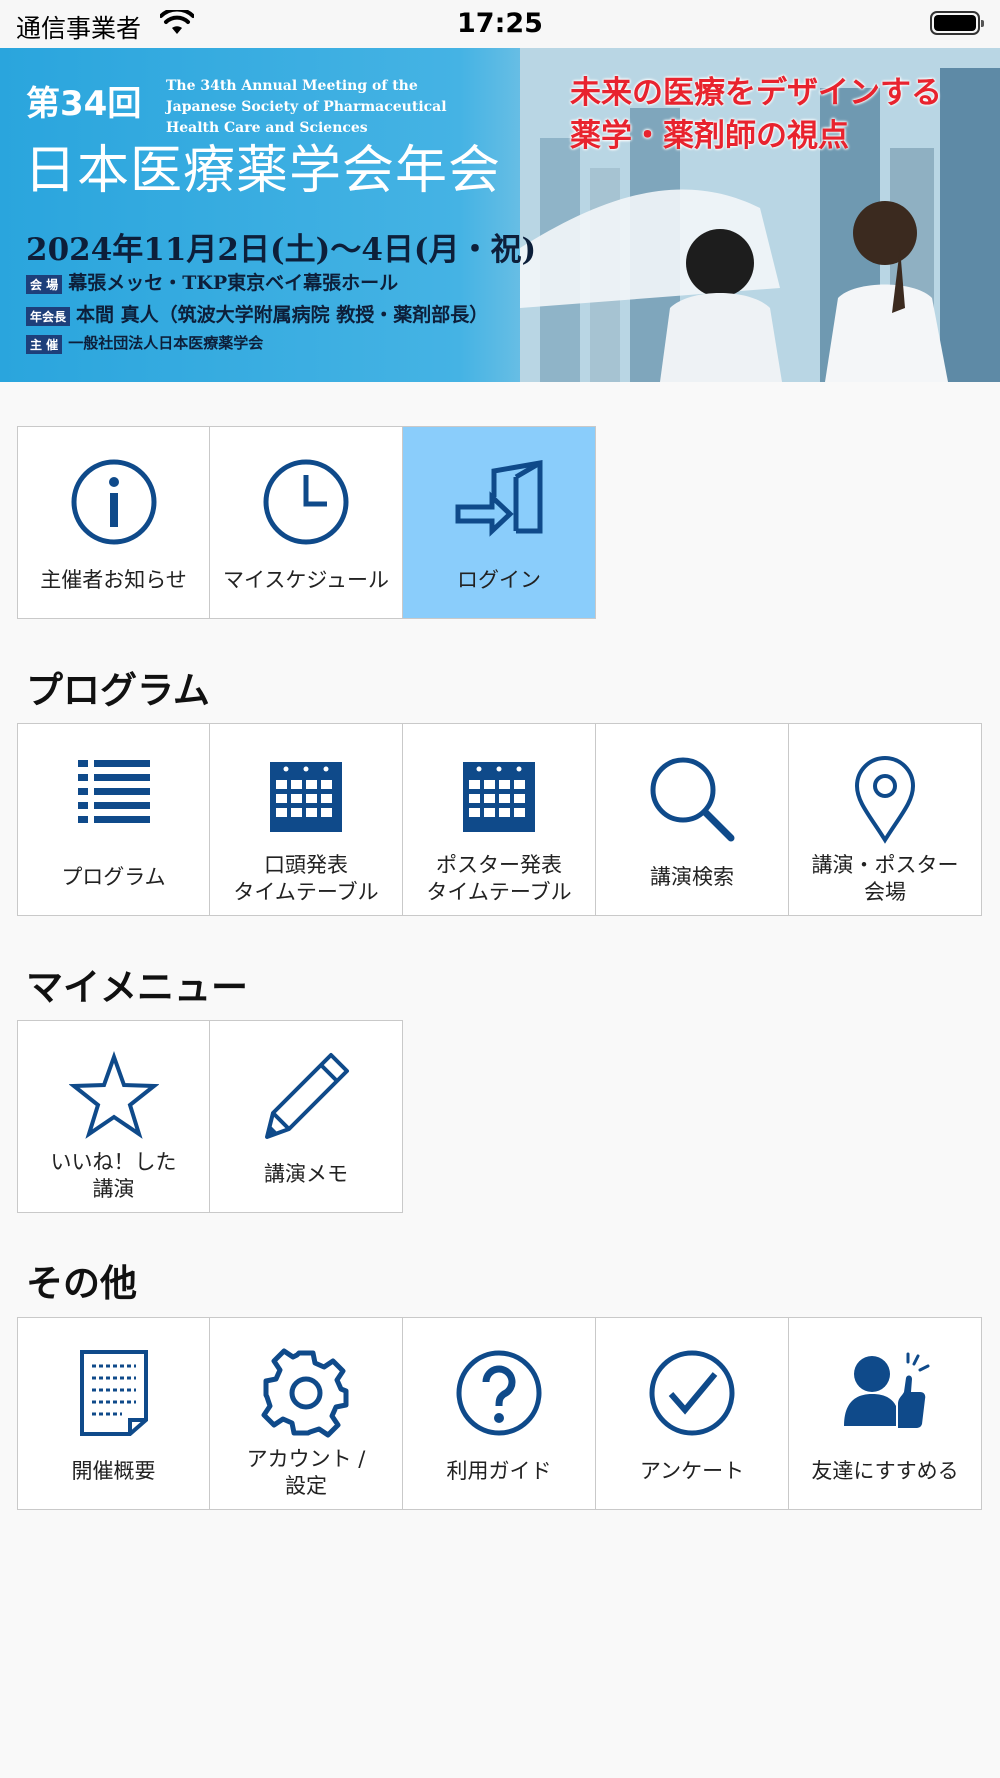 Image resolution: width=1000 pixels, height=1778 pixels. What do you see at coordinates (692, 1393) in the screenshot?
I see `check-circle-icon` at bounding box center [692, 1393].